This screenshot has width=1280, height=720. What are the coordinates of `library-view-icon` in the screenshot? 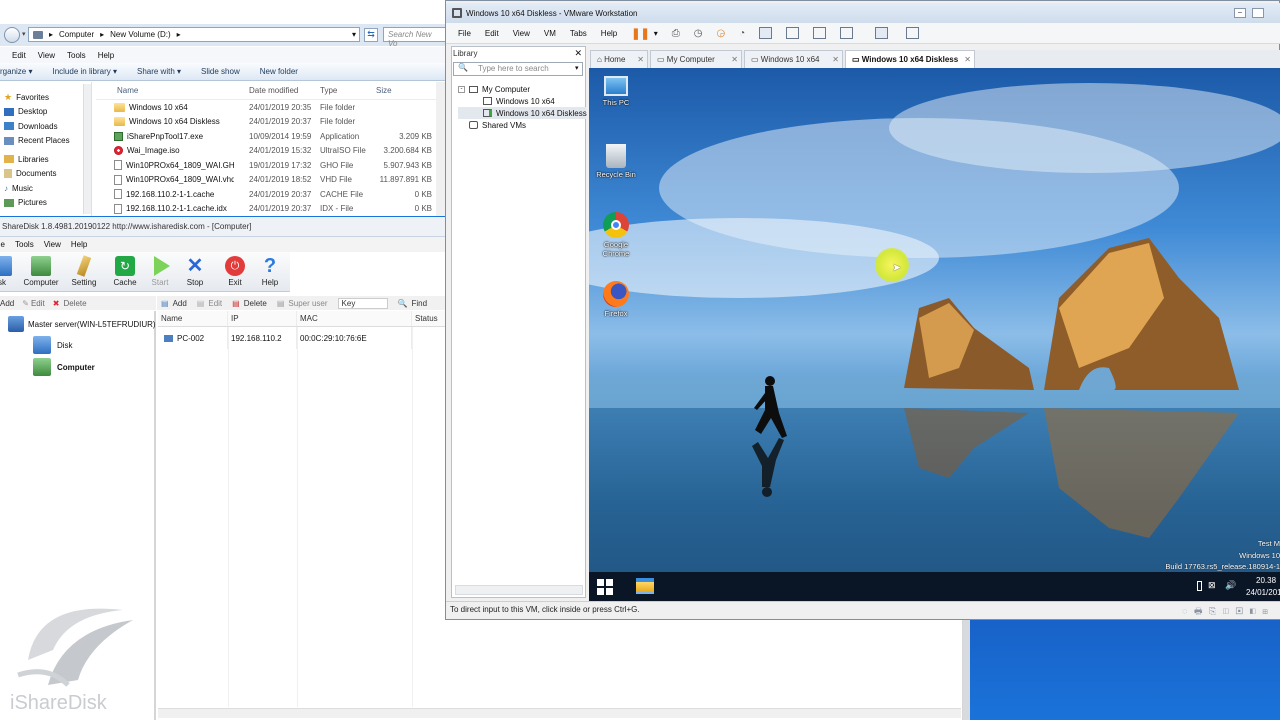 It's located at (766, 33).